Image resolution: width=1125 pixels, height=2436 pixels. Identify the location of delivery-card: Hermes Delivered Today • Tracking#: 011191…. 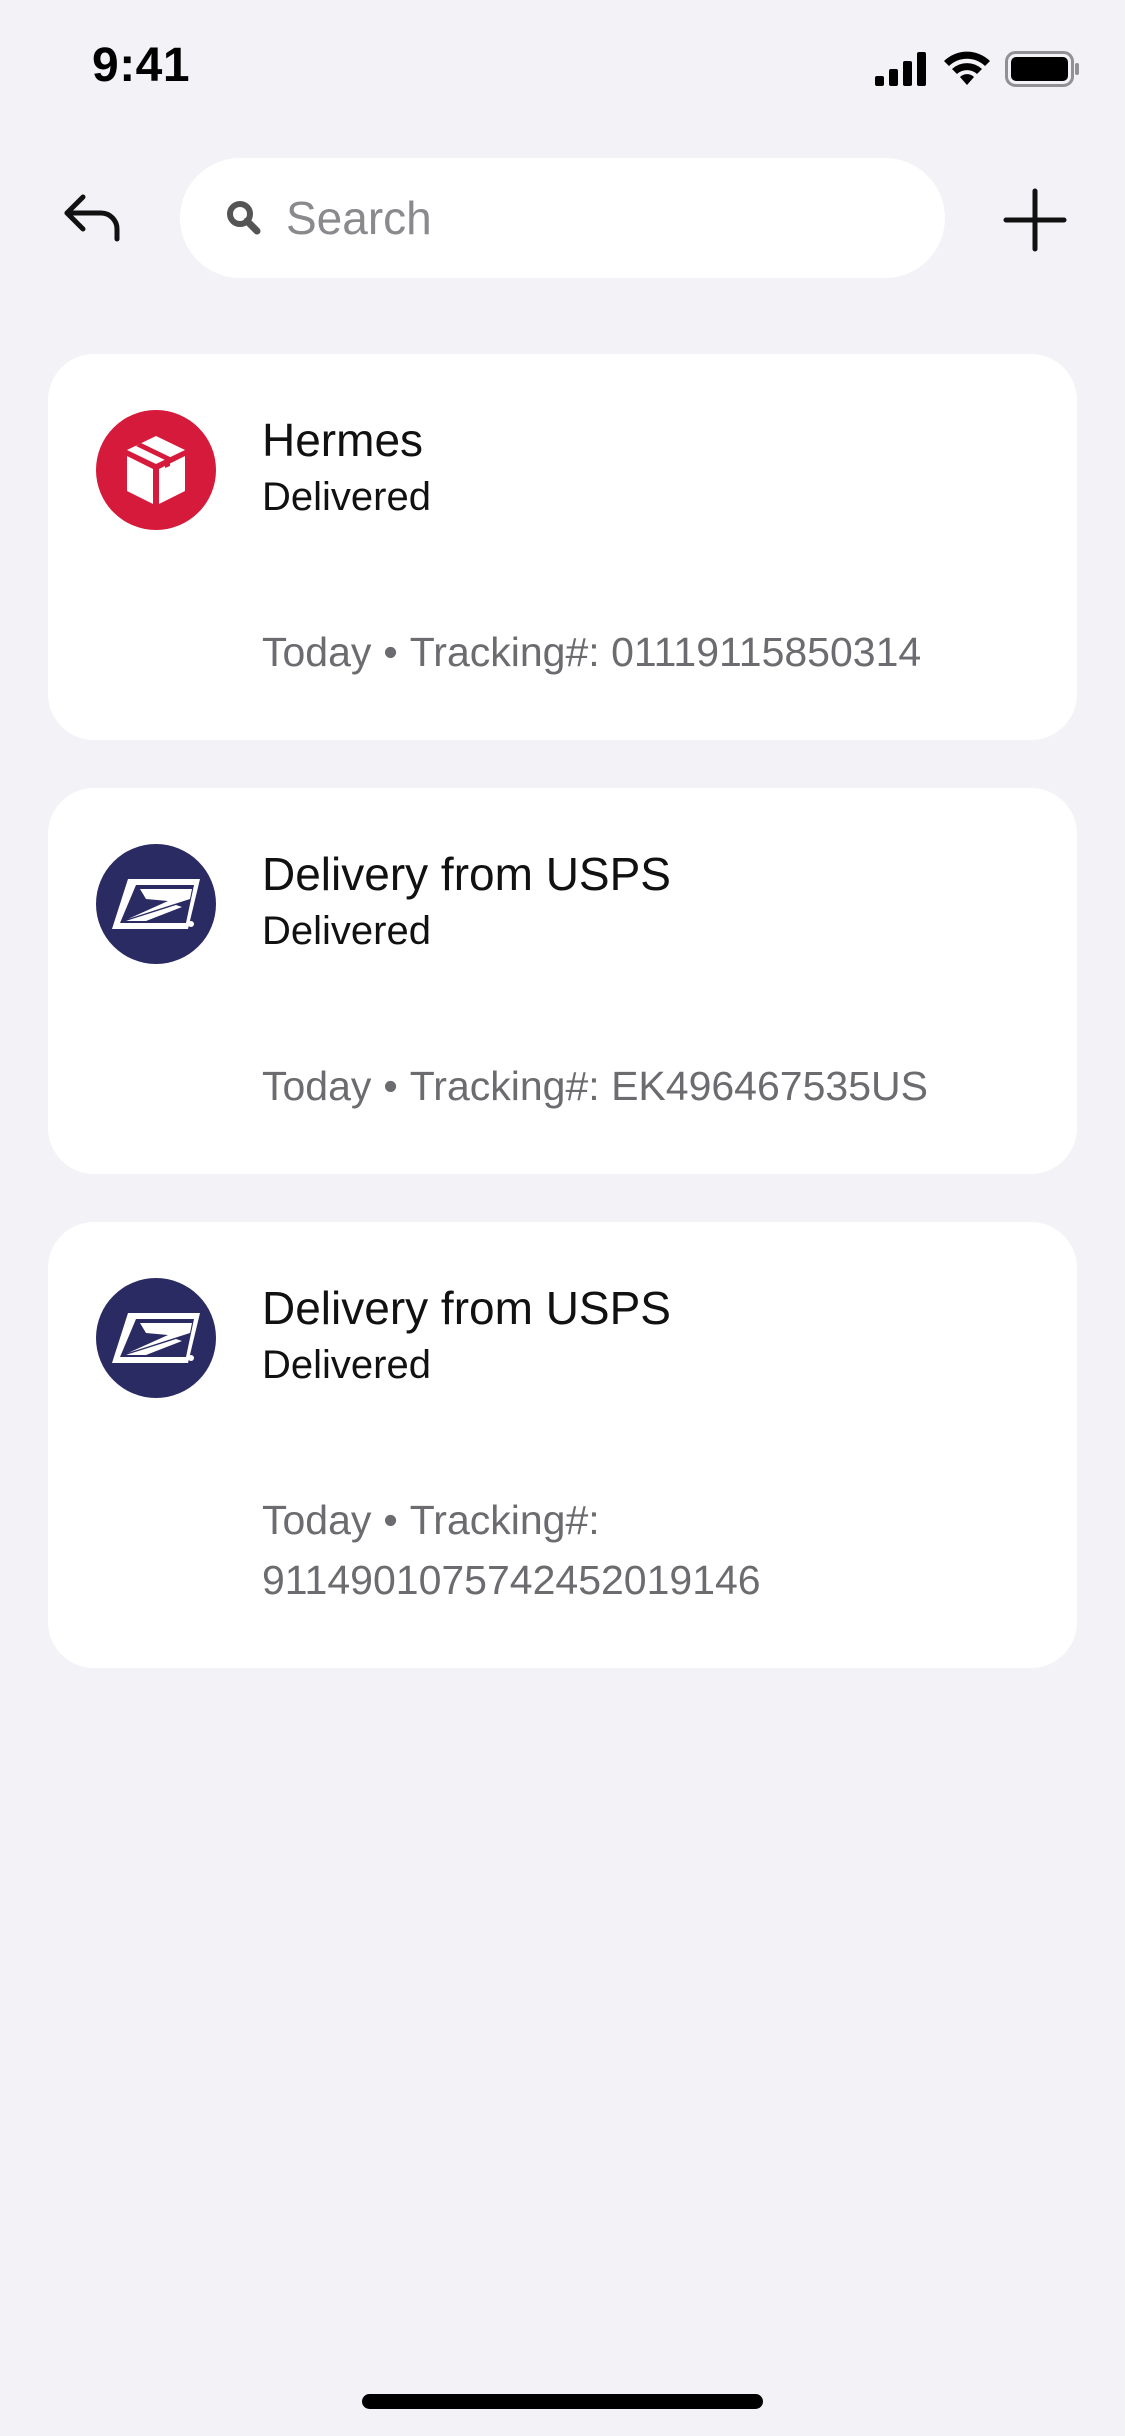
(562, 547).